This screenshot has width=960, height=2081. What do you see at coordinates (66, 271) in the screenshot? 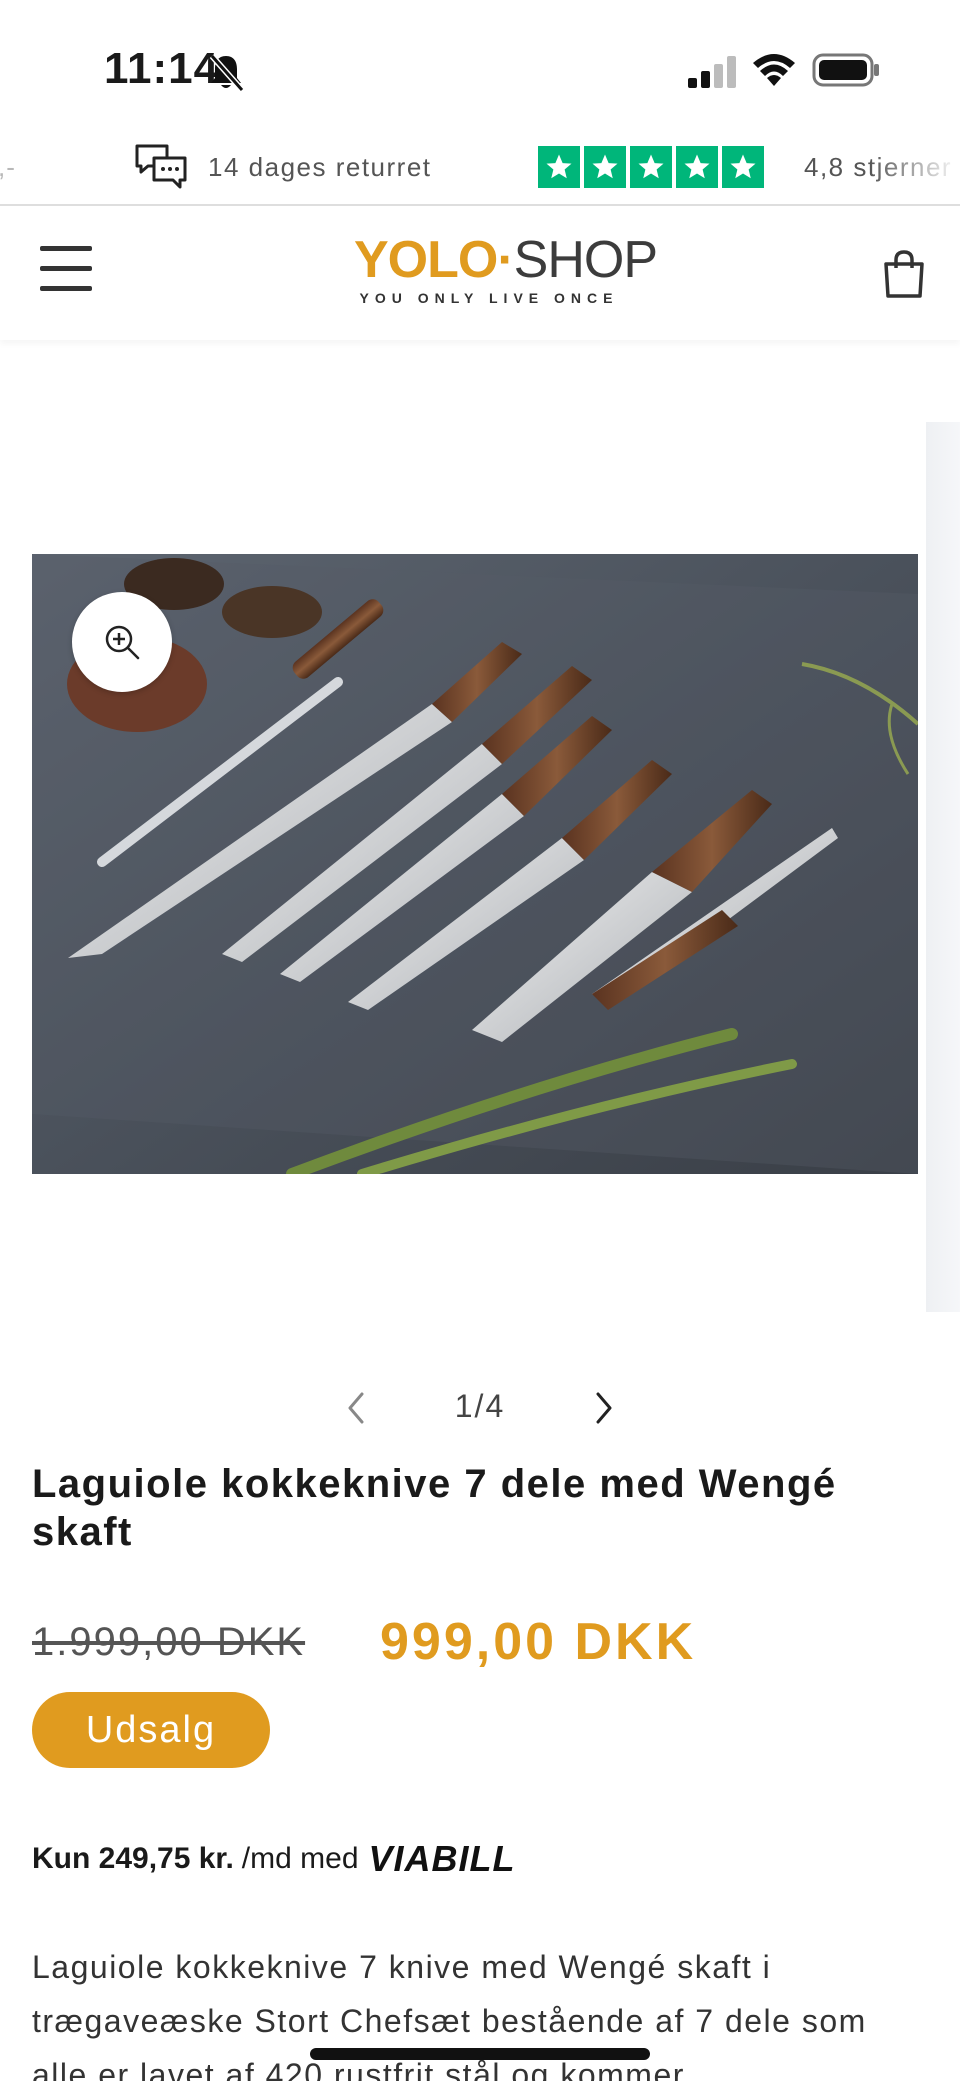
I see `hamburger-menu-icon` at bounding box center [66, 271].